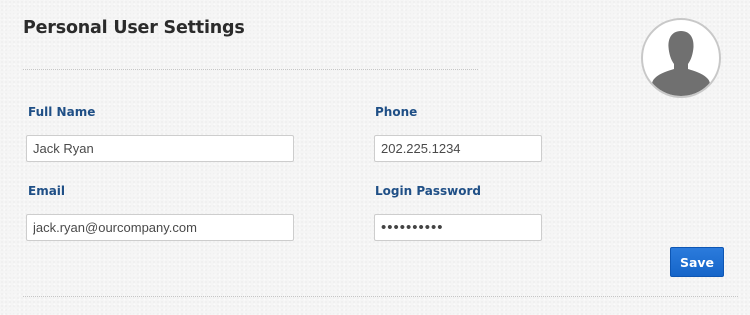  I want to click on email-label: Email, so click(47, 191).